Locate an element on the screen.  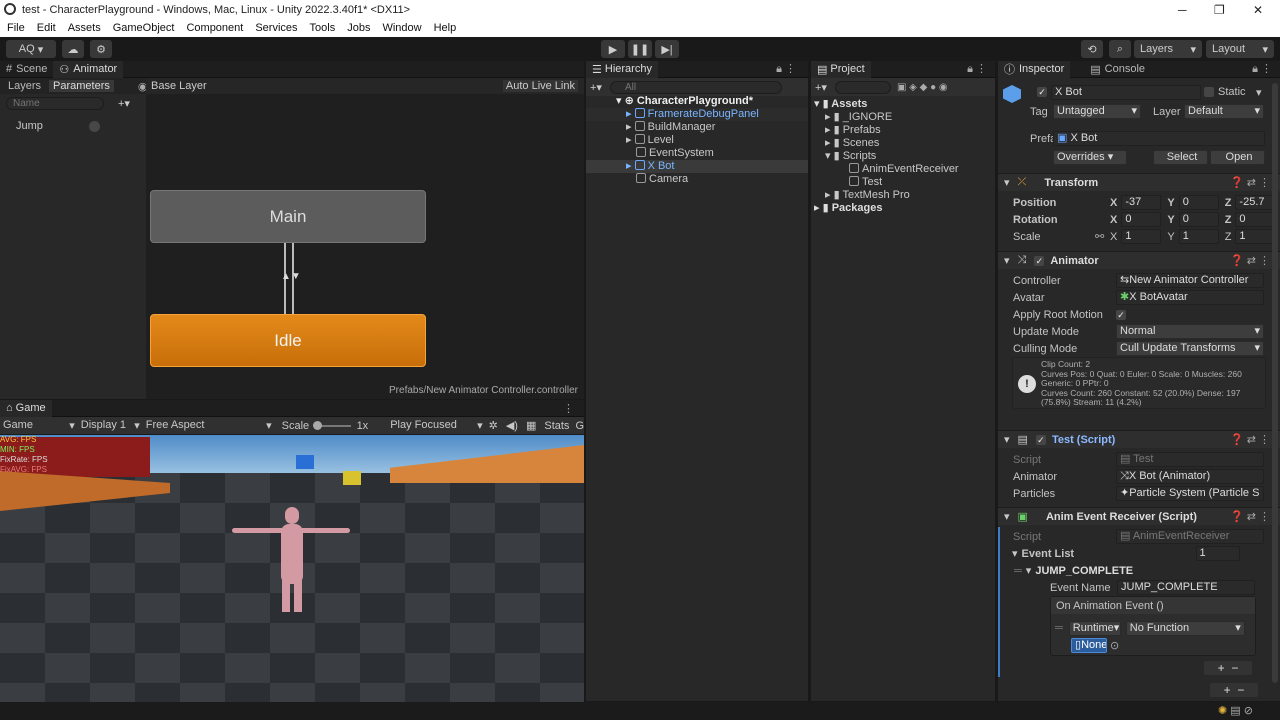
scale-slider-handle is located at coordinates (318, 425).